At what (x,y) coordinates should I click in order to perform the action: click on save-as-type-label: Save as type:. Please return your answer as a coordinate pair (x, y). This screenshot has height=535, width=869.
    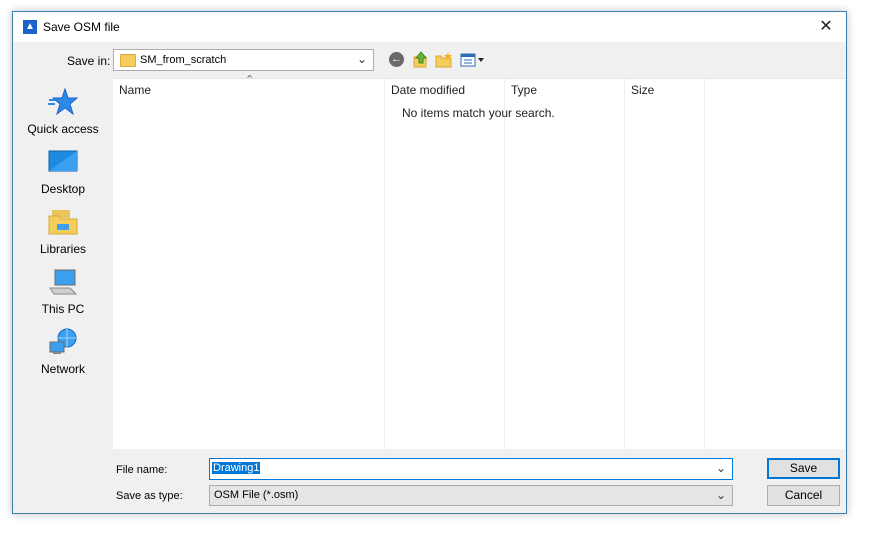
    Looking at the image, I should click on (149, 496).